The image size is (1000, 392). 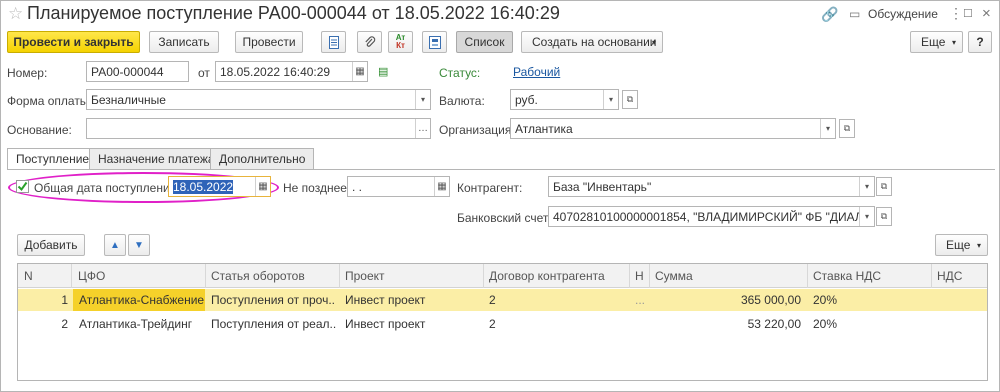 What do you see at coordinates (22, 186) in the screenshot?
I see `common-date-checkbox` at bounding box center [22, 186].